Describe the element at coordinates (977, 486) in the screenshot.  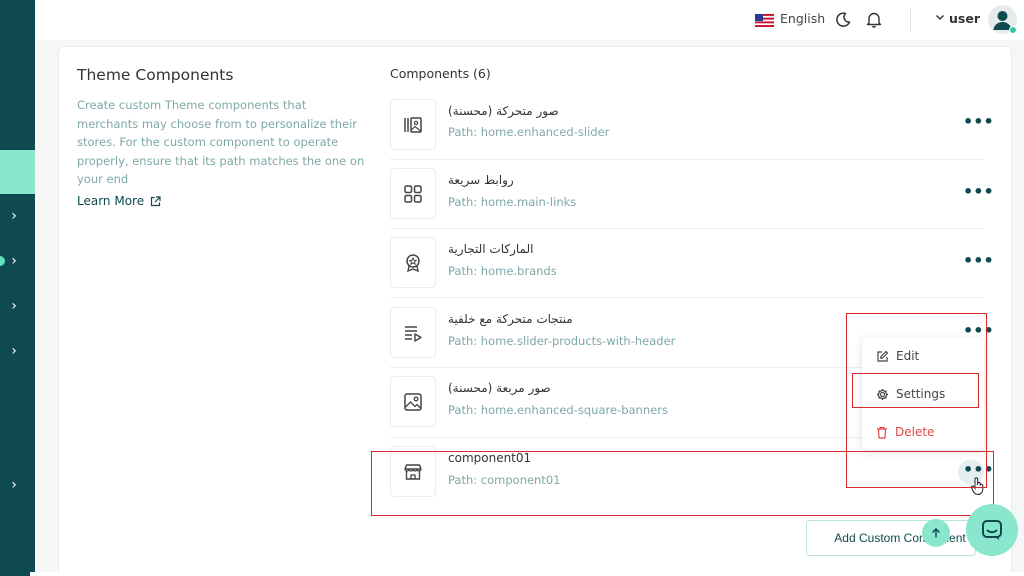
I see `hand-cursor-icon` at that location.